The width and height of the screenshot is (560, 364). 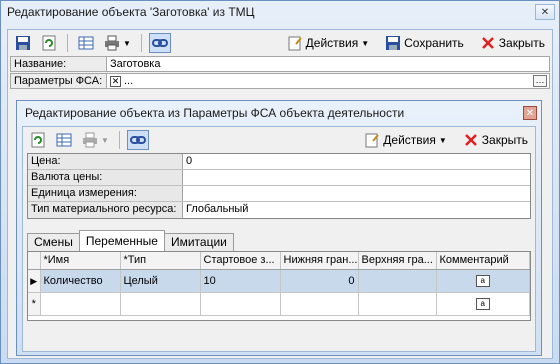 I want to click on outer-toolbar: ▼ Действия ▼ Сохранить Закрыть, so click(x=280, y=43).